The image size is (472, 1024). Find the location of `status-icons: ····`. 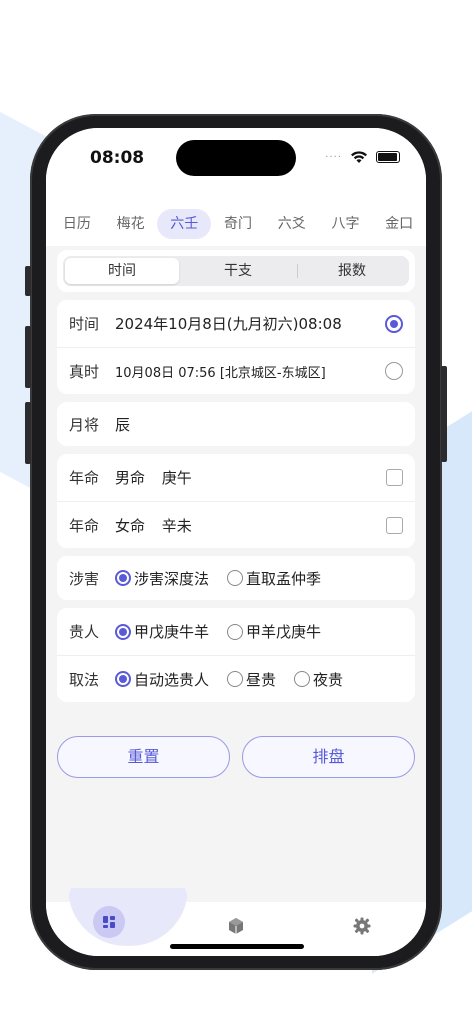

status-icons: ···· is located at coordinates (362, 157).